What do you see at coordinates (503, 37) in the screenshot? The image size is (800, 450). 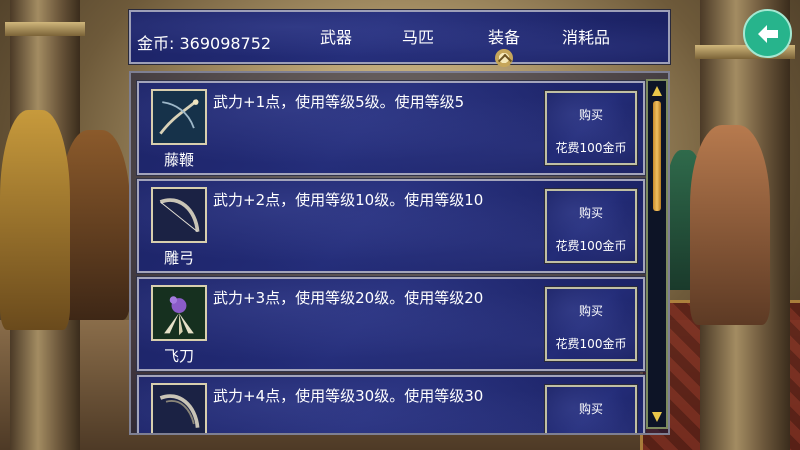 I see `tab-label: 装备` at bounding box center [503, 37].